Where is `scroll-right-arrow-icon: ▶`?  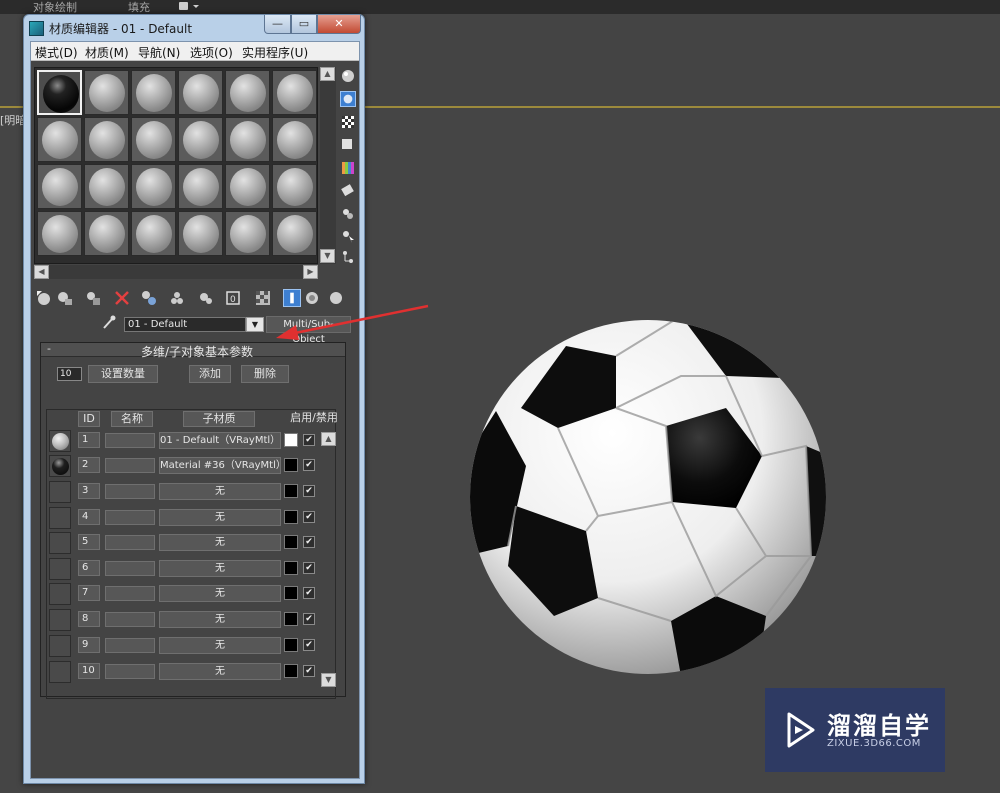
scroll-right-arrow-icon: ▶ is located at coordinates (310, 272).